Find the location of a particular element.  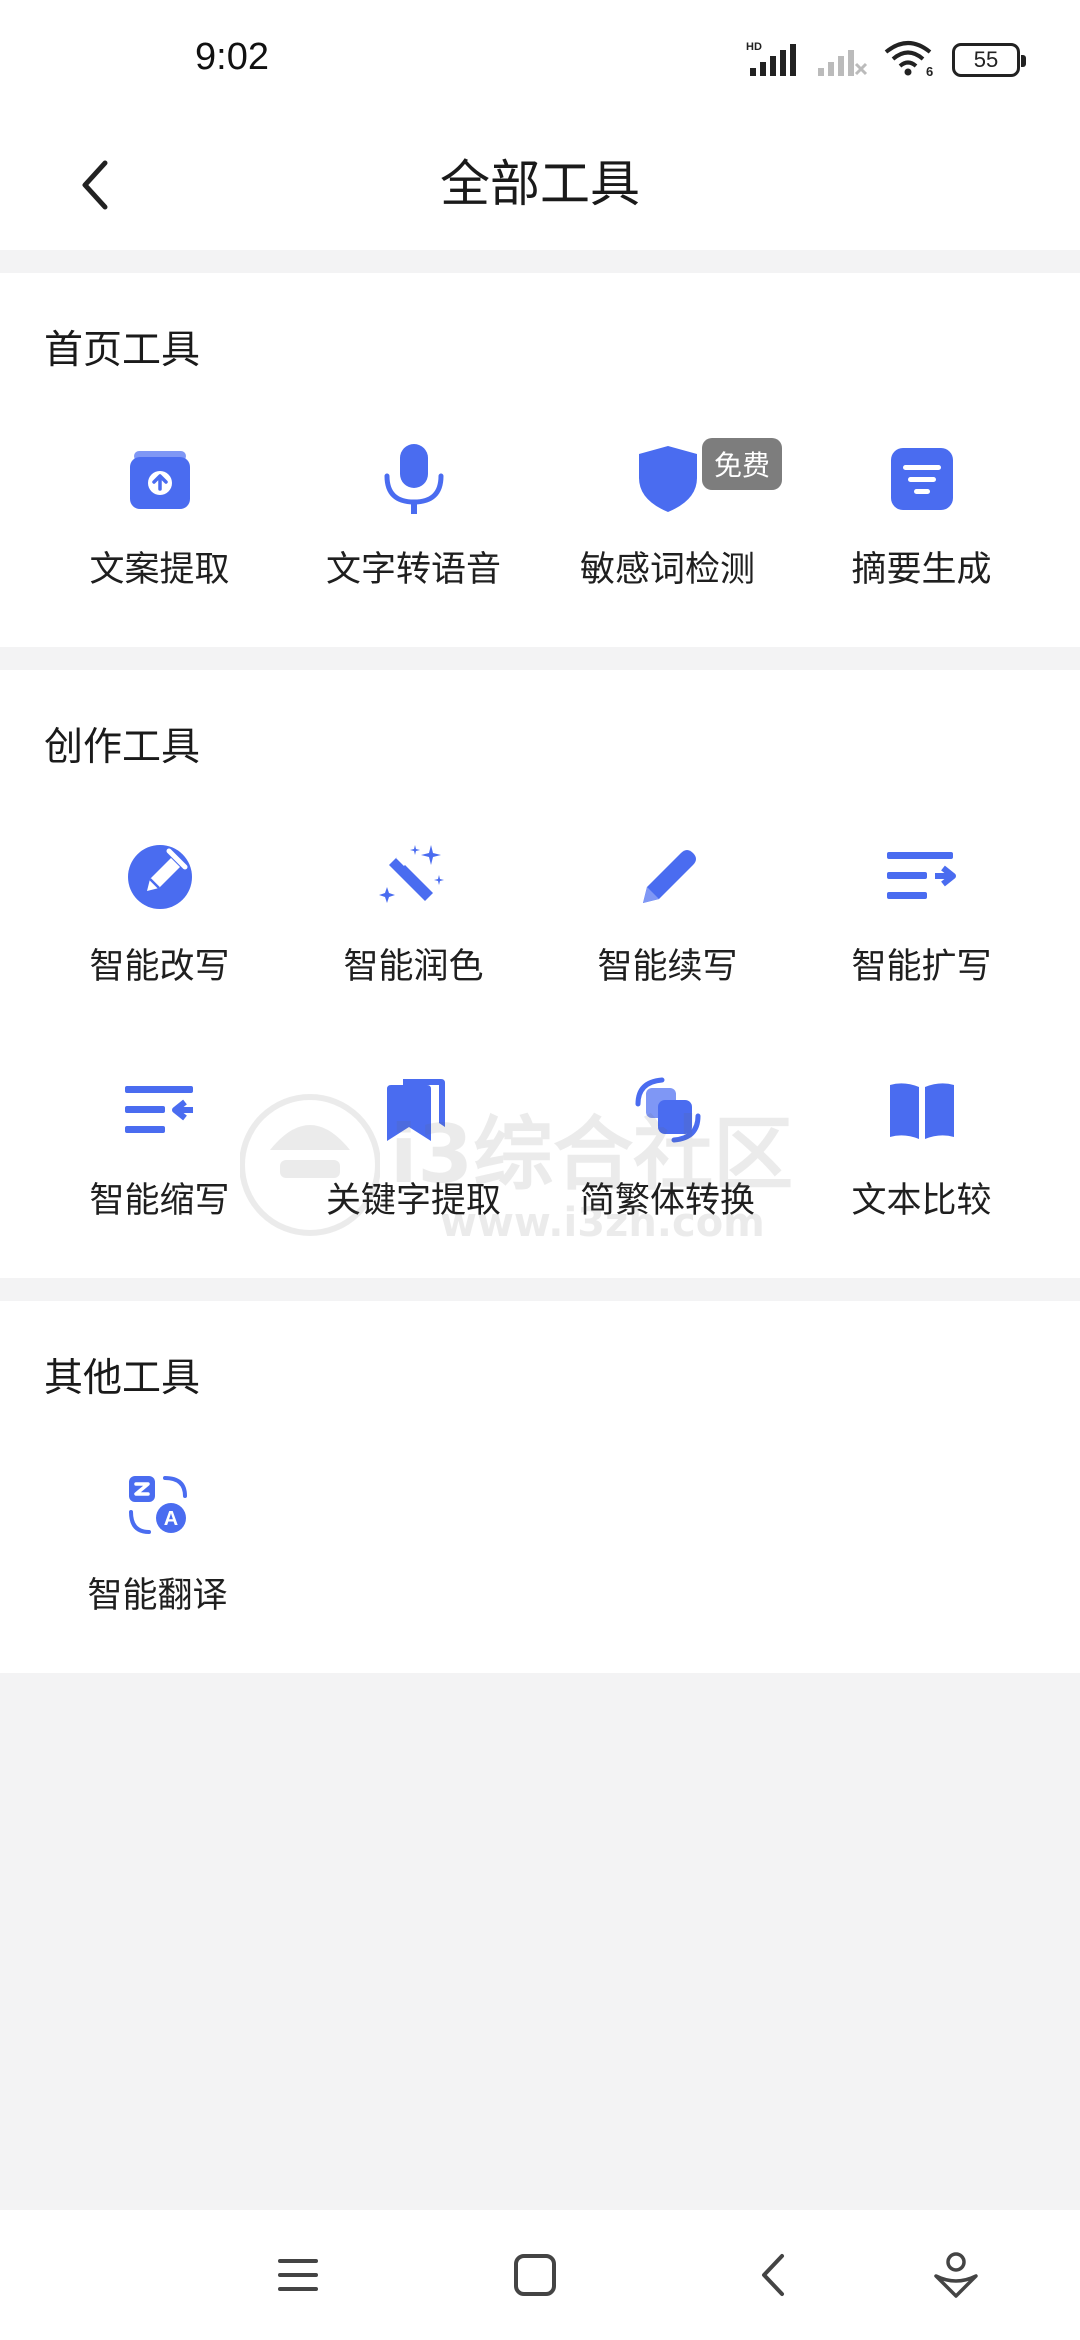

menu-icon is located at coordinates (298, 2275).